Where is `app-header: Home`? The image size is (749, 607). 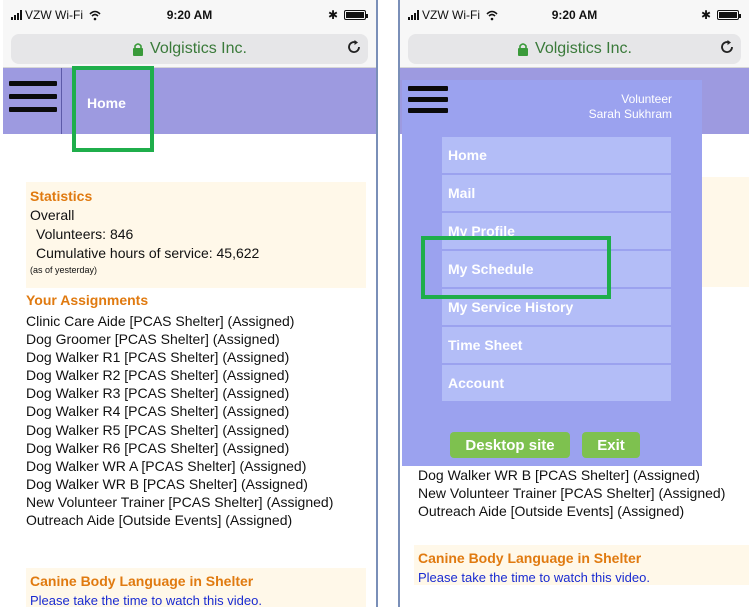 app-header: Home is located at coordinates (189, 101).